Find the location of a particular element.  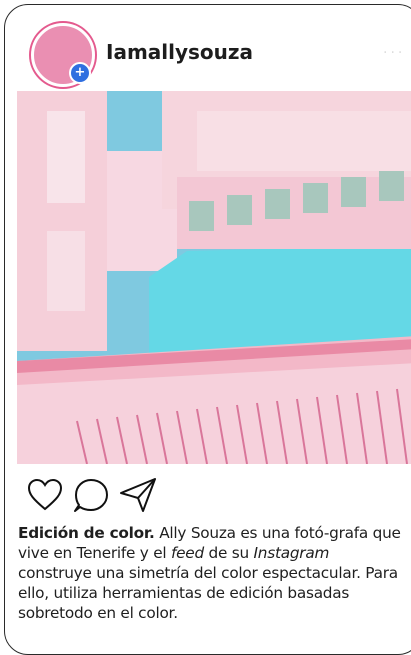

plus-icon: + is located at coordinates (80, 73).